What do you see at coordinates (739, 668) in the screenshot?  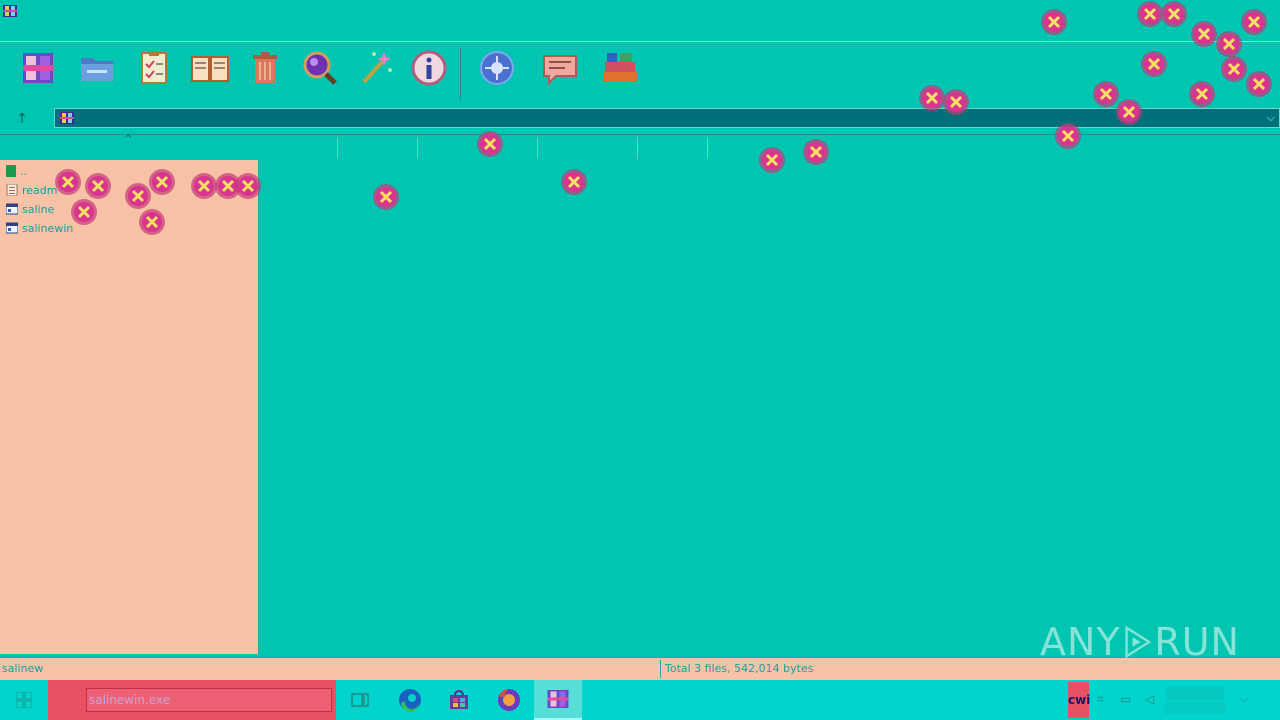 I see `status-total: Total 3 files, 542,014 bytes` at bounding box center [739, 668].